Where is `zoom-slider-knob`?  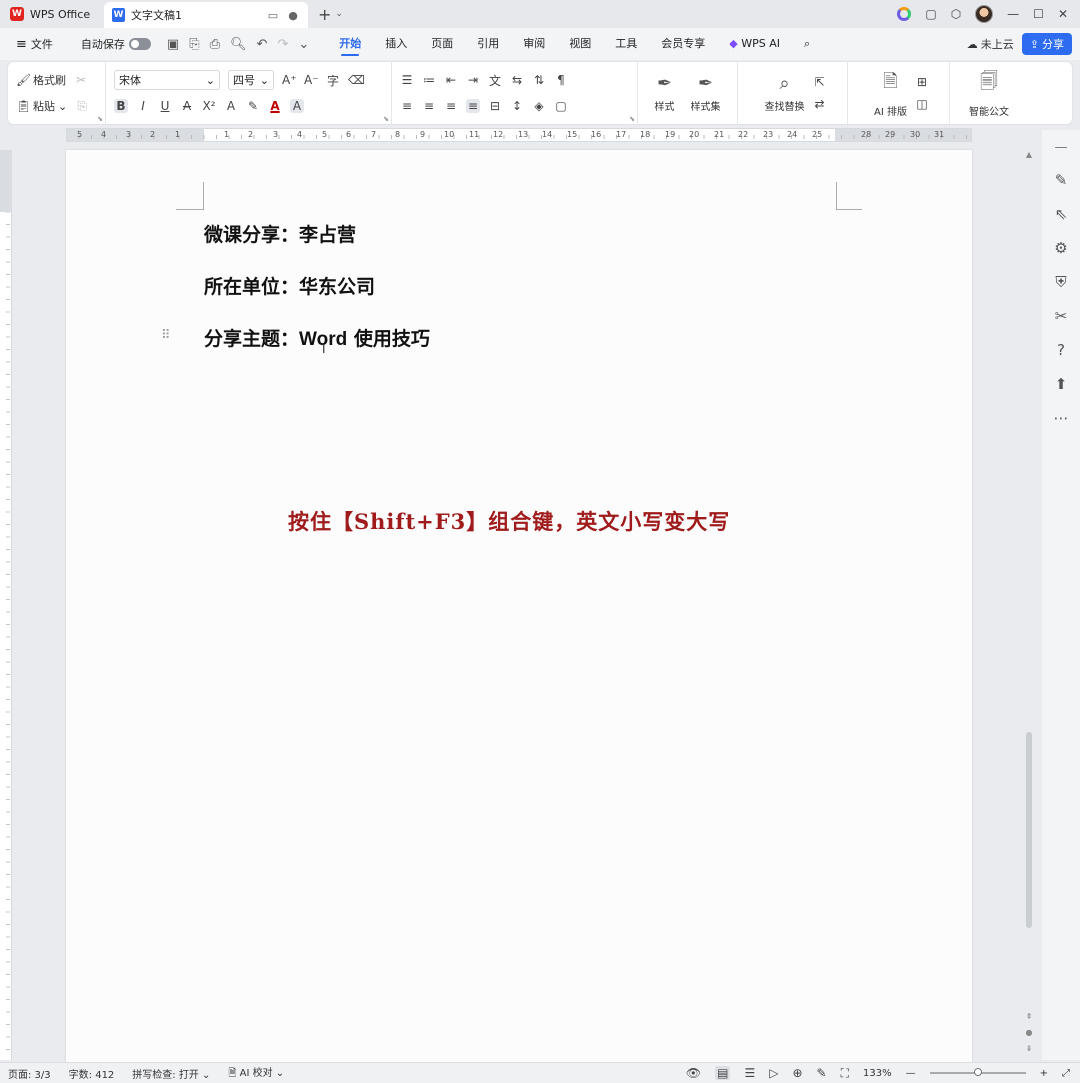 zoom-slider-knob is located at coordinates (977, 1072).